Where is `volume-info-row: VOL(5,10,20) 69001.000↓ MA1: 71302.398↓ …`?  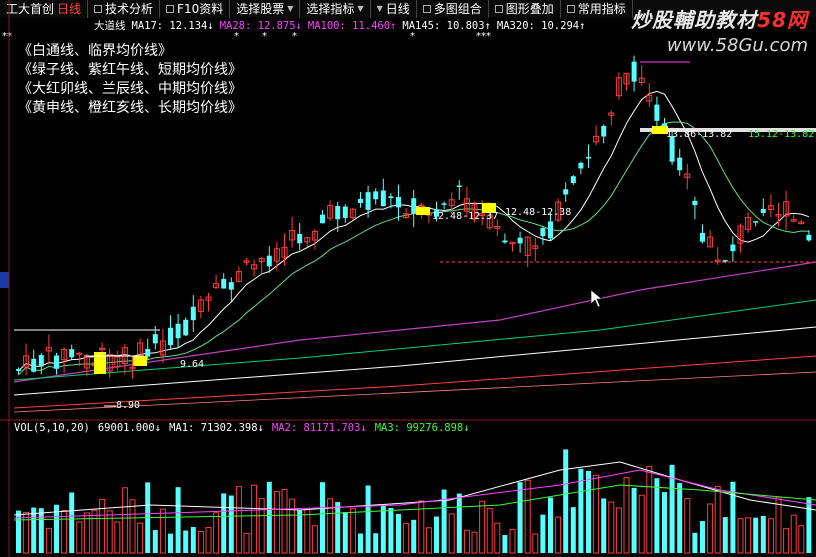
volume-info-row: VOL(5,10,20) 69001.000↓ MA1: 71302.398↓ … is located at coordinates (242, 428).